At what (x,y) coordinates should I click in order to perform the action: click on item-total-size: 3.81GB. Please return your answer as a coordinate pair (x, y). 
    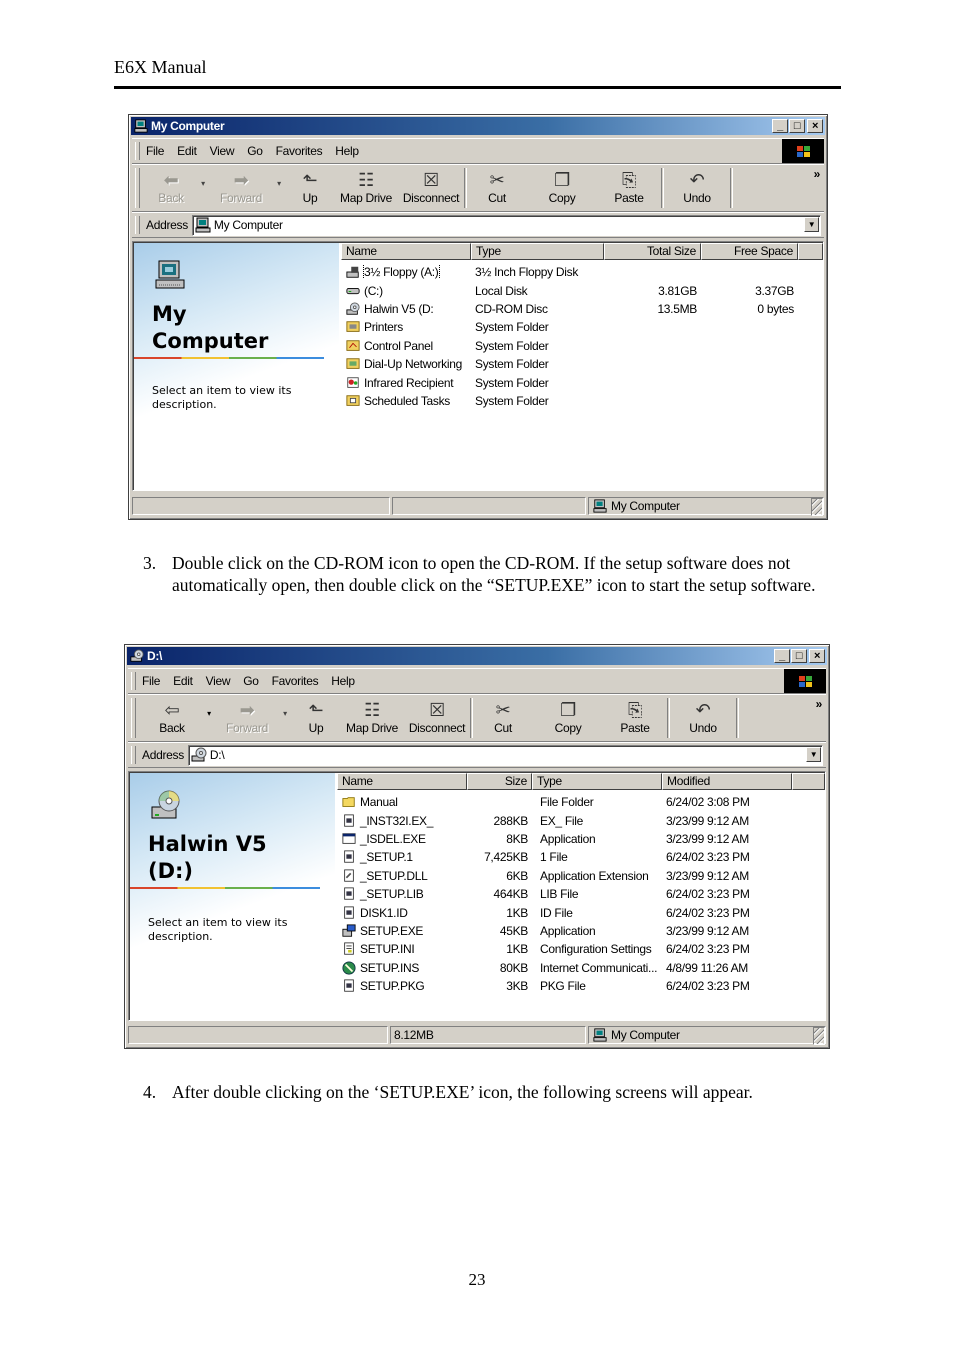
    Looking at the image, I should click on (677, 290).